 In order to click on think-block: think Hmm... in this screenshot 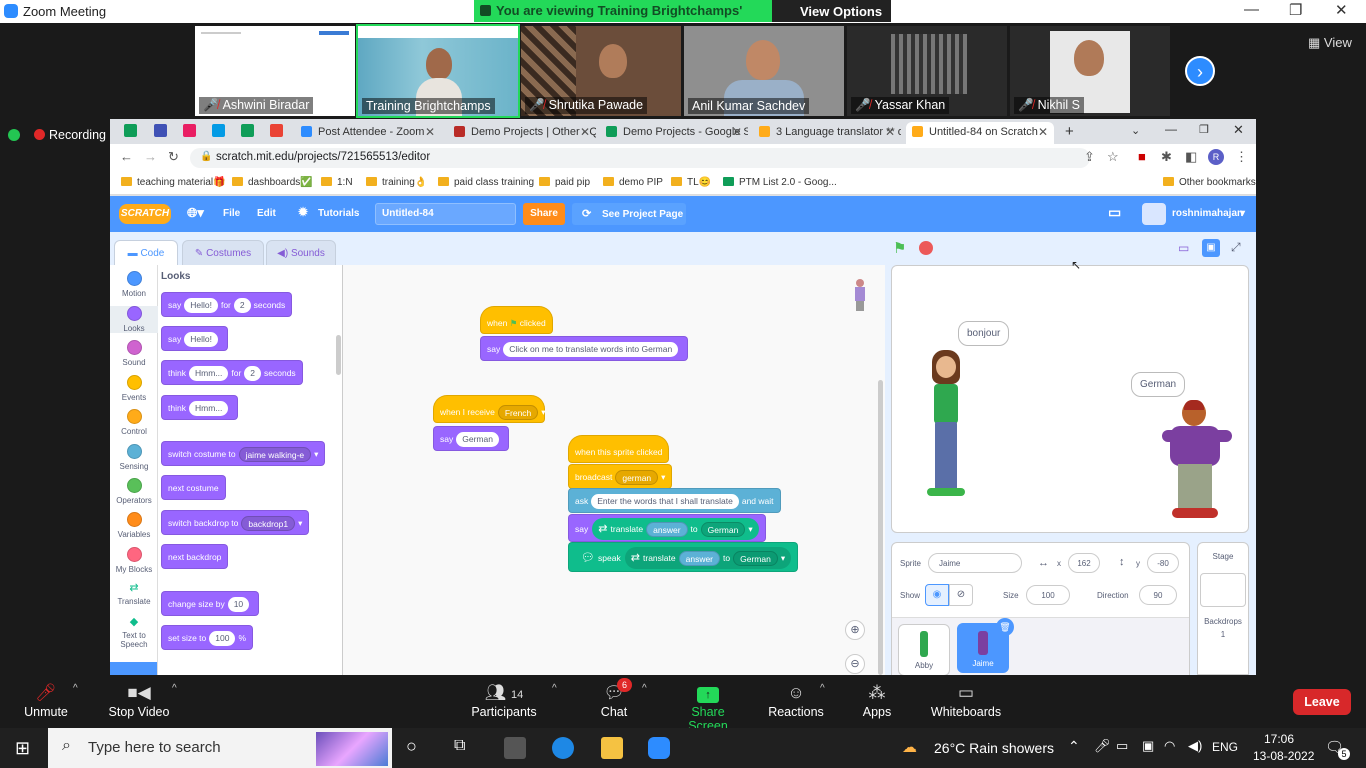, I will do `click(200, 407)`.